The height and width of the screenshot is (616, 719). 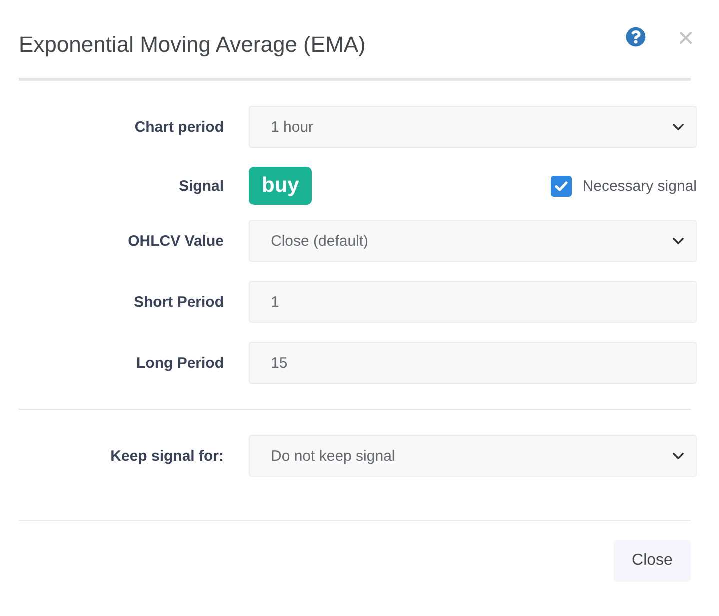 I want to click on checkbox, so click(x=561, y=186).